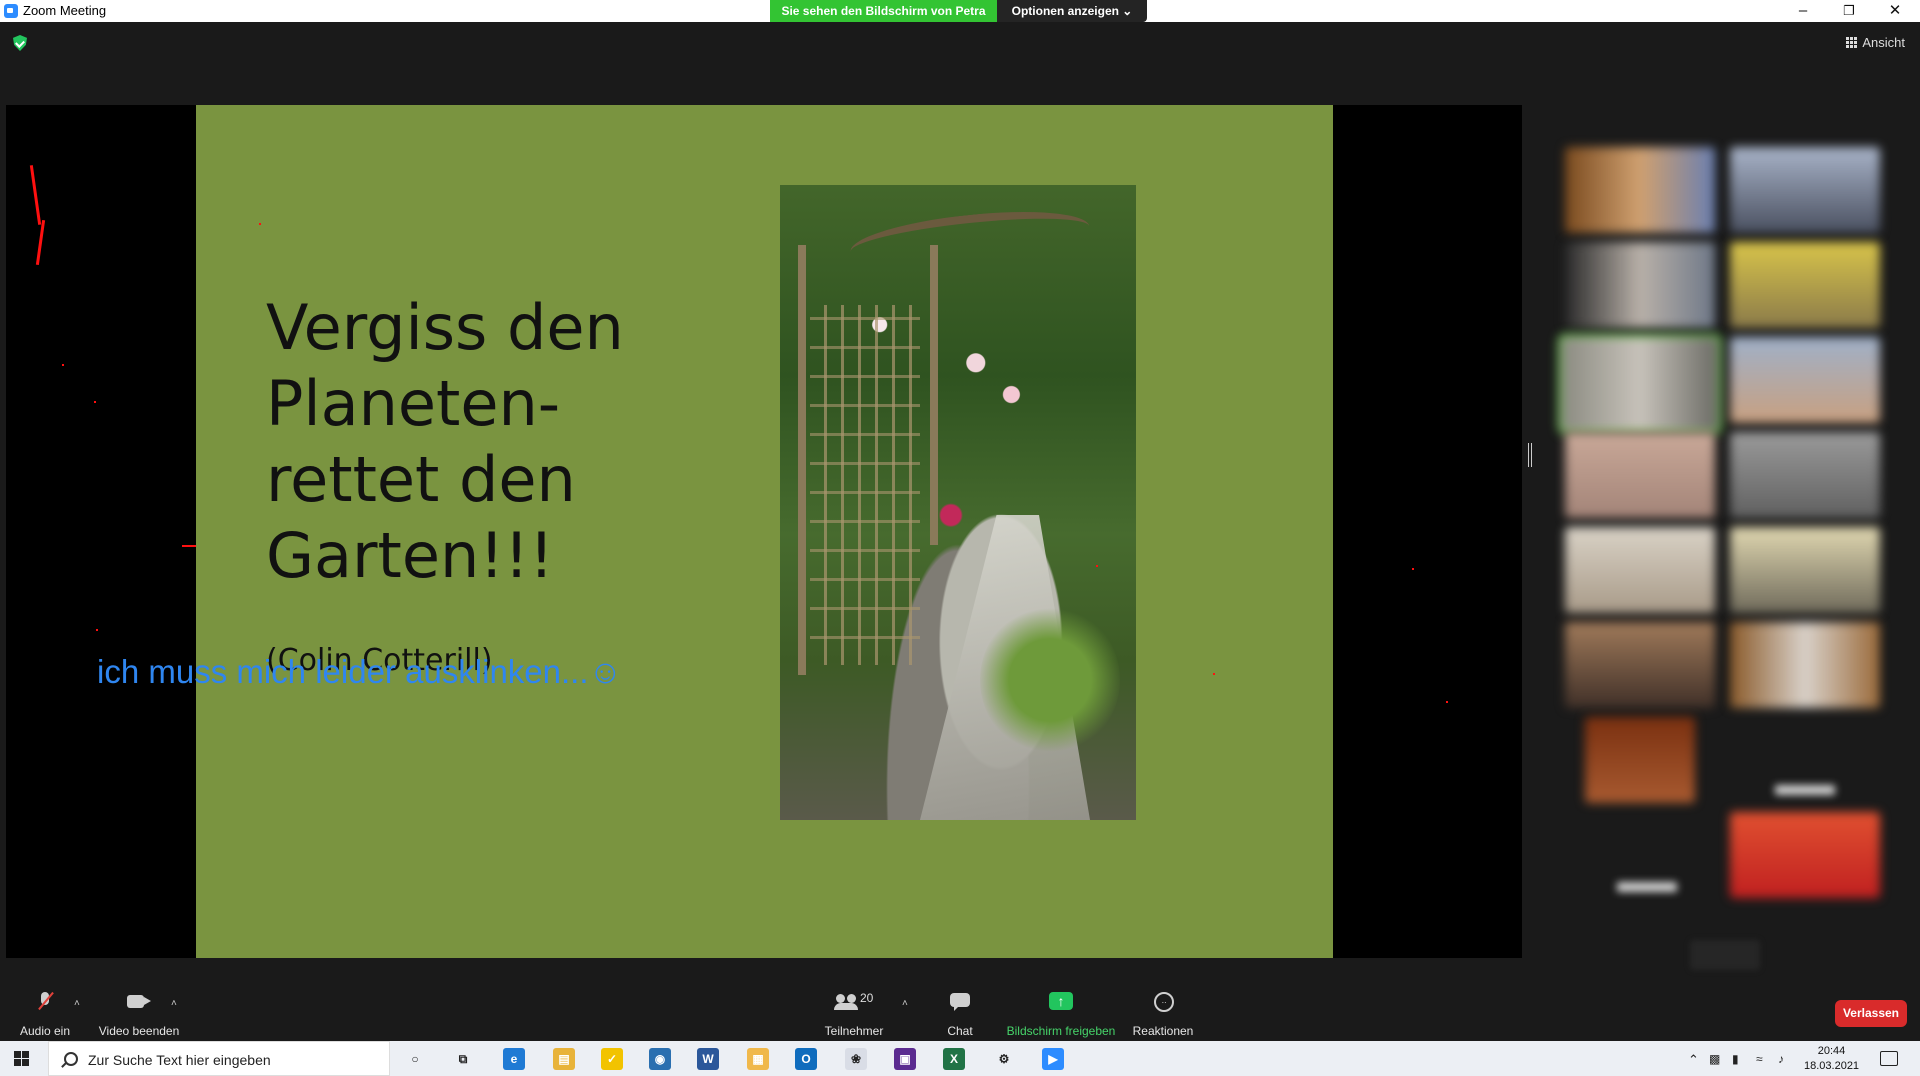 The image size is (1920, 1076). I want to click on view-label: Ansicht, so click(1883, 42).